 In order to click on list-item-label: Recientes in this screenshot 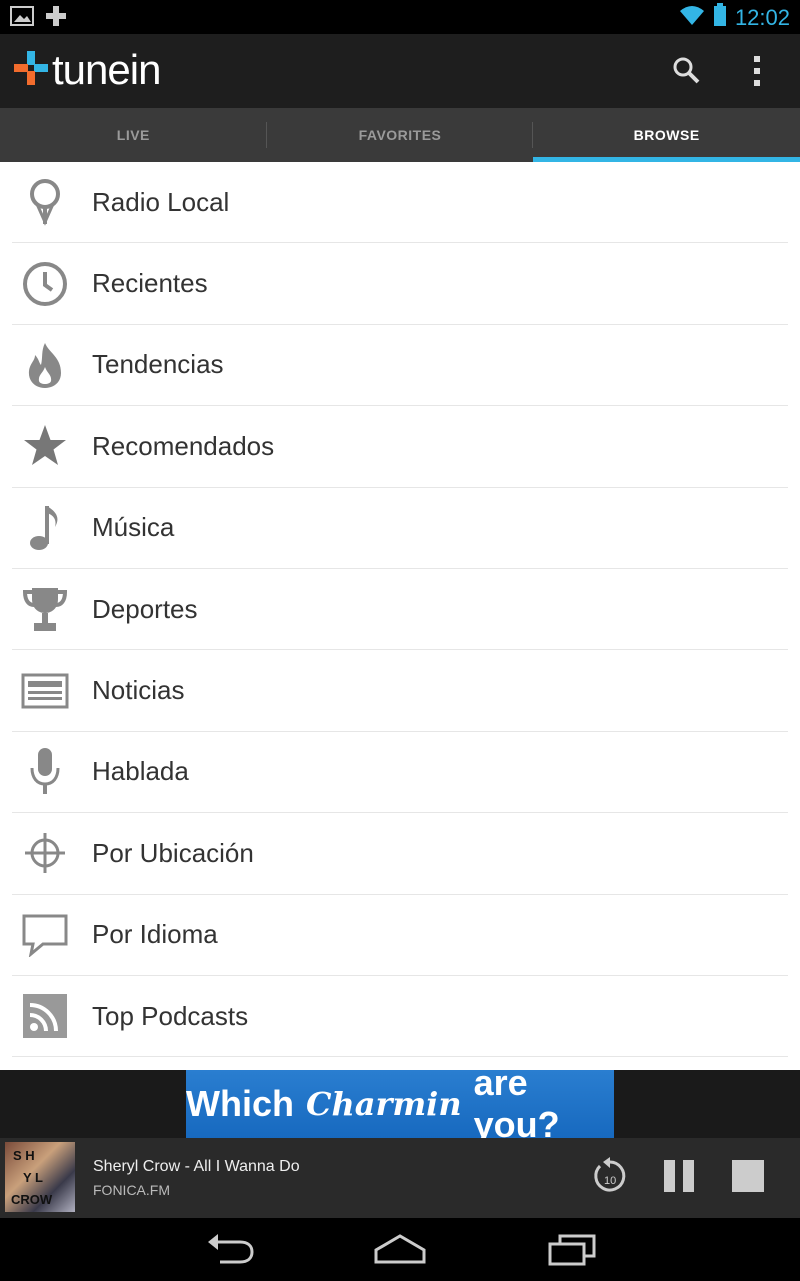, I will do `click(150, 283)`.